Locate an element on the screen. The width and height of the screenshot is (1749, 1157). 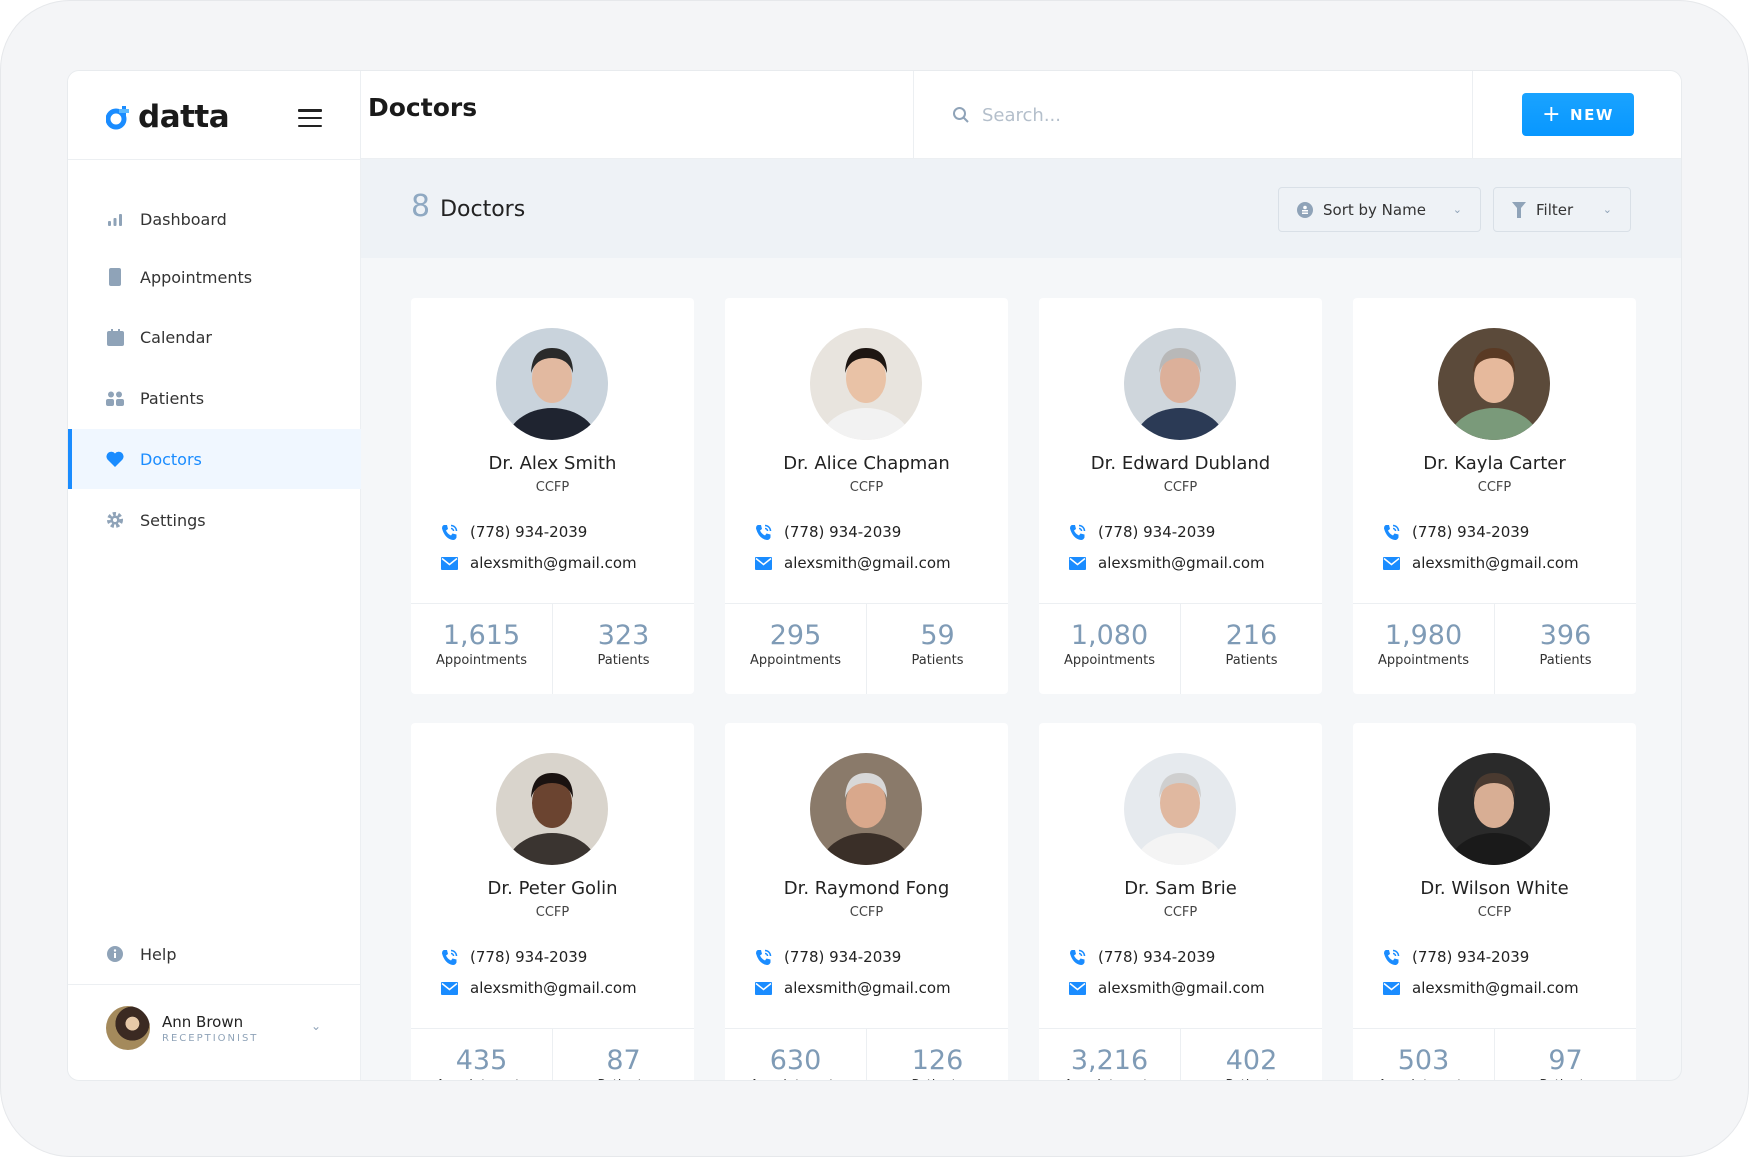
doctor-name: Dr. Peter Golin is located at coordinates (552, 888).